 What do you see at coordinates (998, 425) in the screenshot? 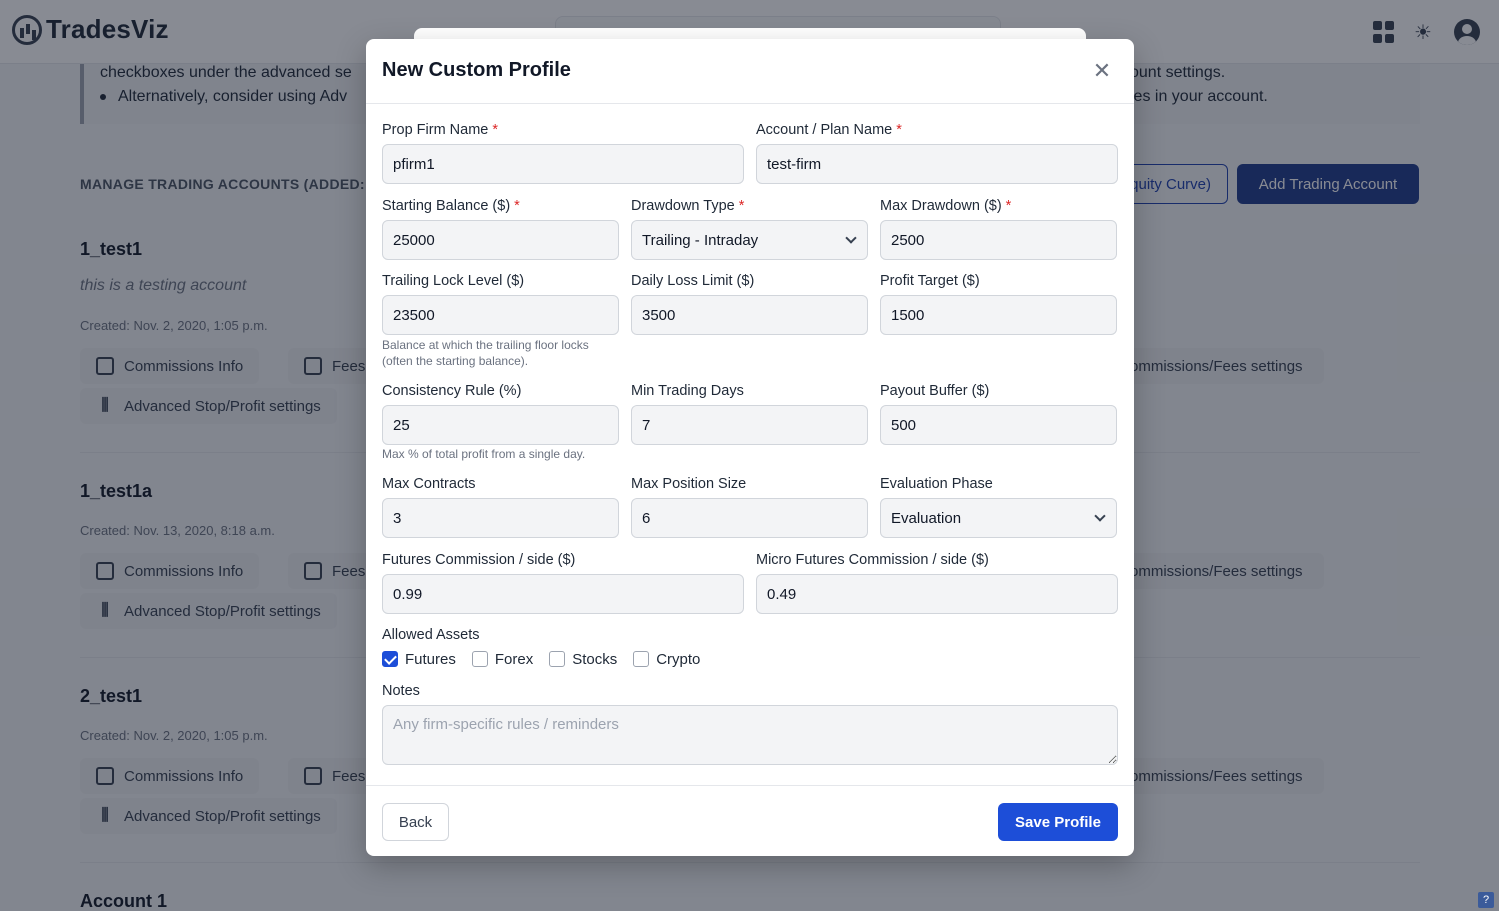
I see `payout-buffer-input` at bounding box center [998, 425].